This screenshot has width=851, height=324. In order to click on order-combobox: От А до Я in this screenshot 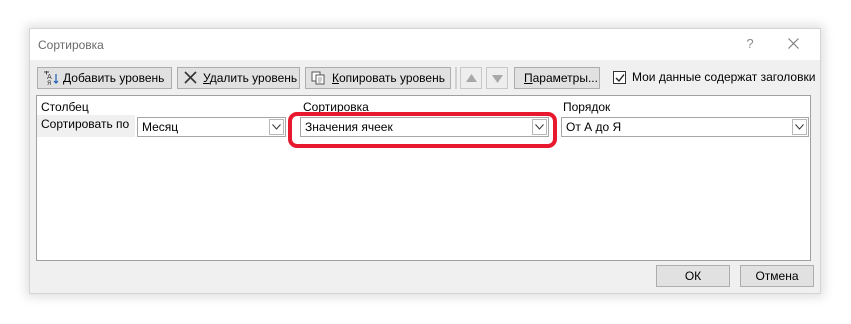, I will do `click(685, 127)`.